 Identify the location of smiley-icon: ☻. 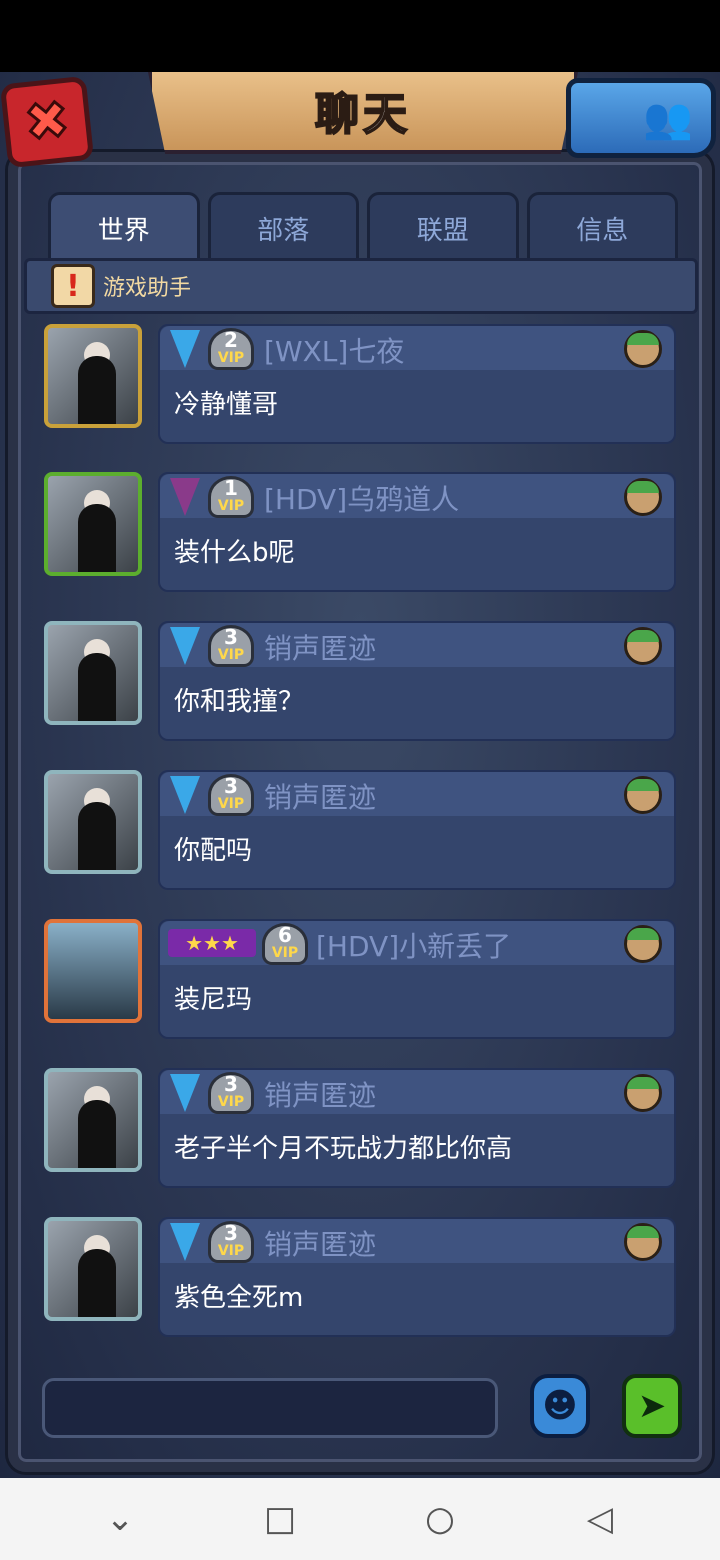
(560, 1406).